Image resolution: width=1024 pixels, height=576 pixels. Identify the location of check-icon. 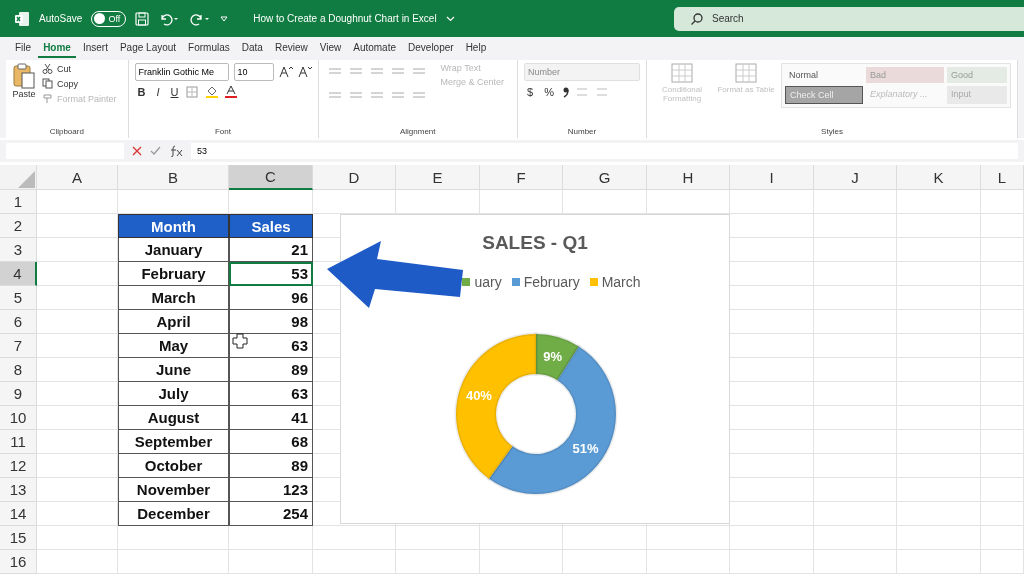
(155, 151).